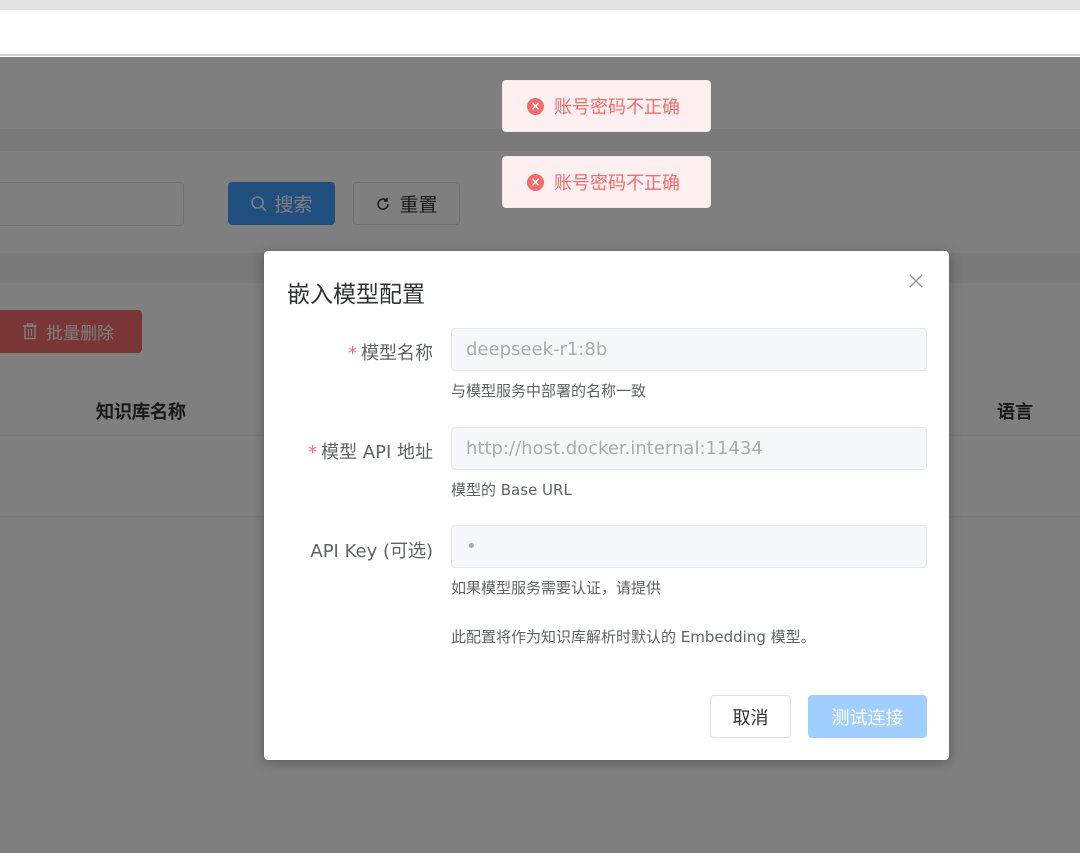  What do you see at coordinates (370, 452) in the screenshot?
I see `model-api-url-label: * 模型 API 地址` at bounding box center [370, 452].